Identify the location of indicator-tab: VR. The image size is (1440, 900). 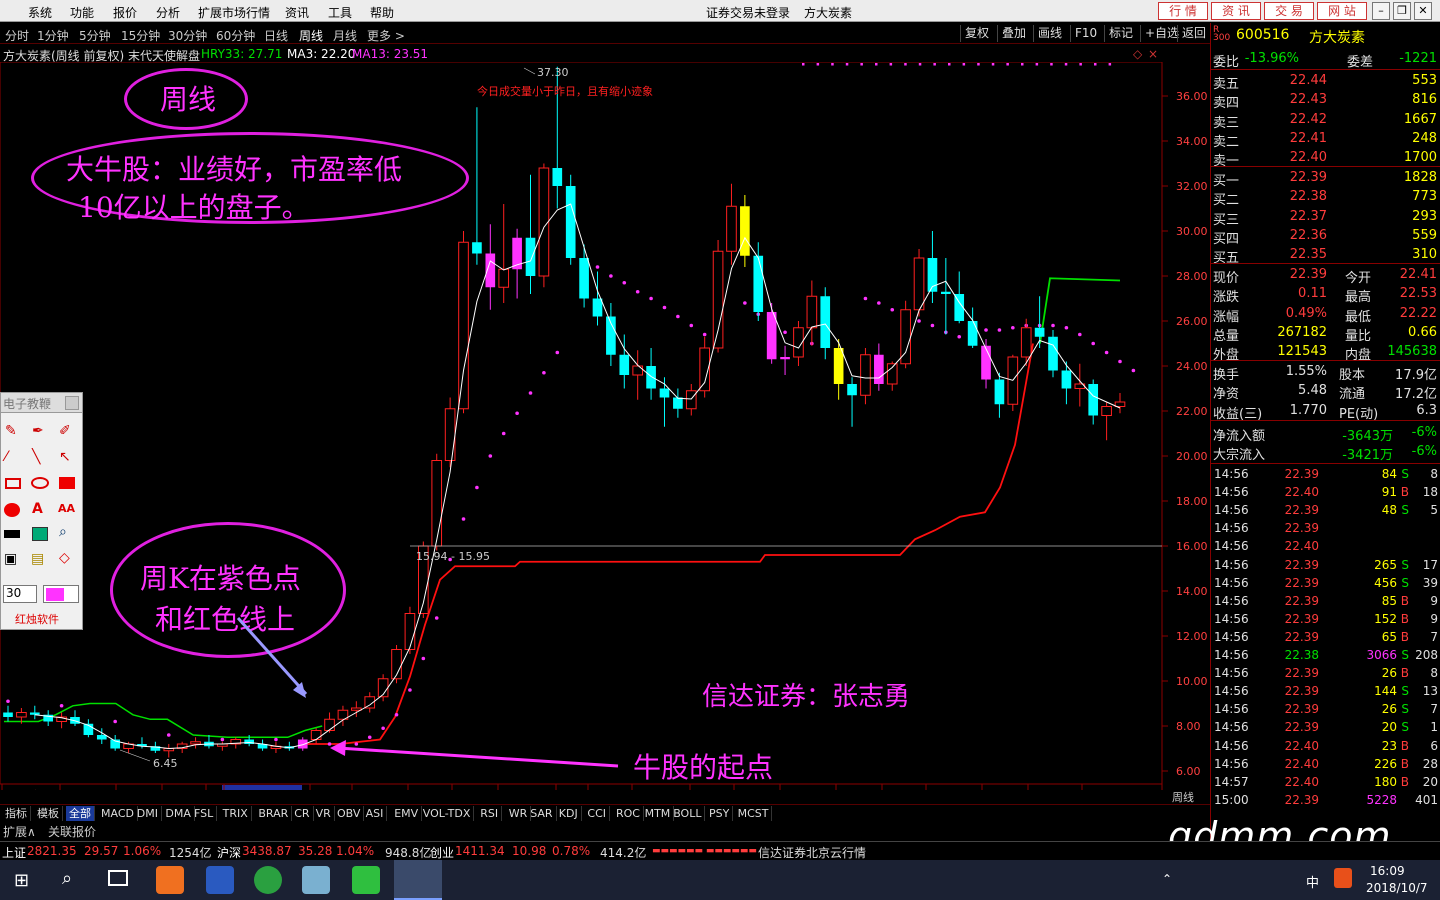
(324, 813).